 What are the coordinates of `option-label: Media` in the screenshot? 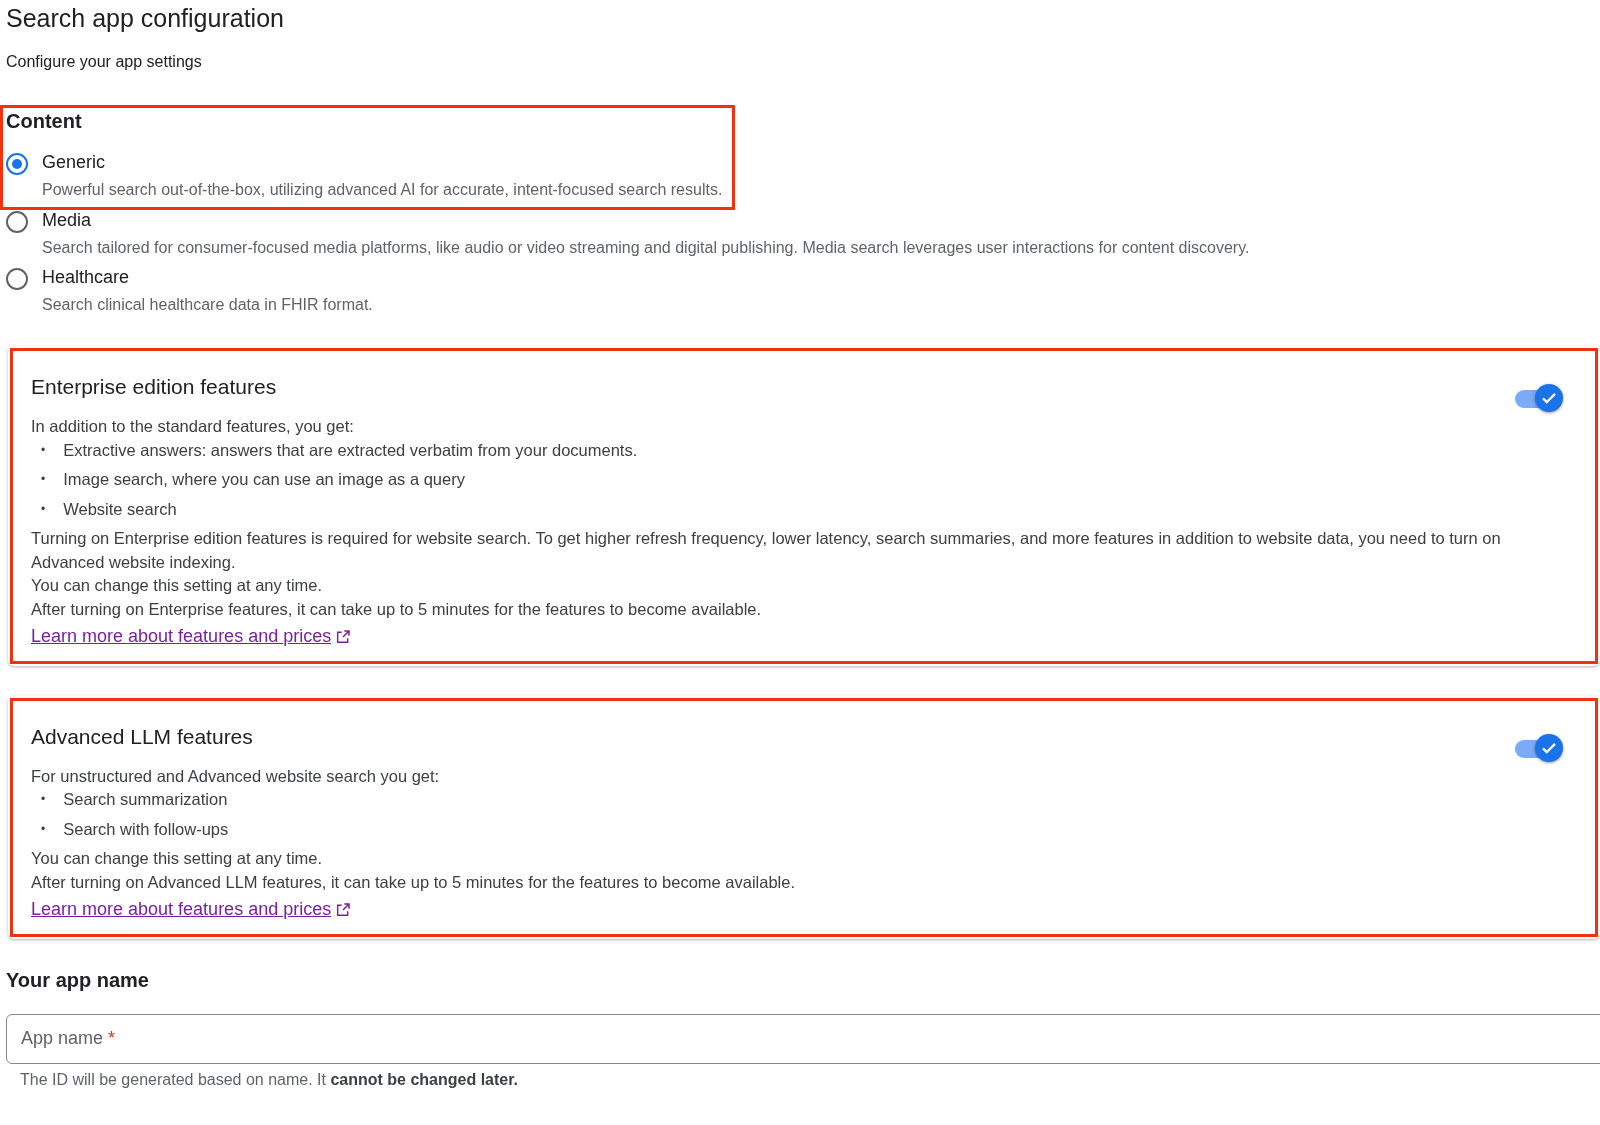 It's located at (67, 221).